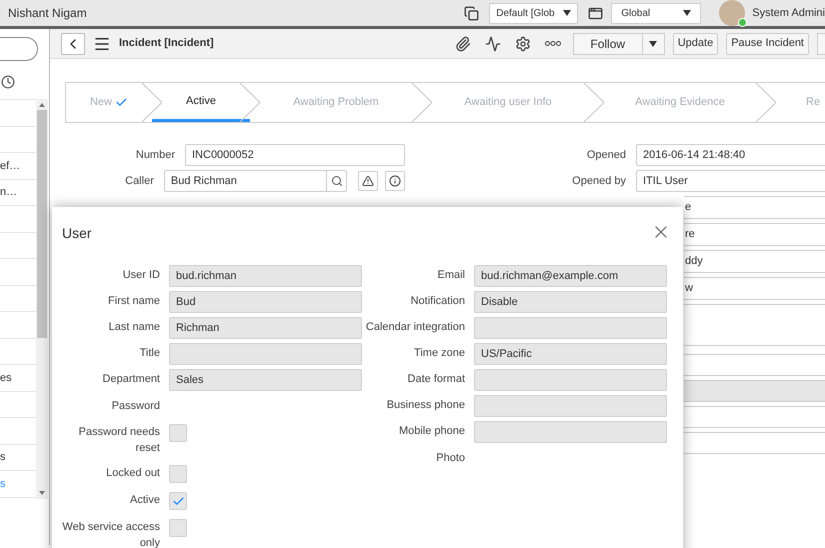 Image resolution: width=825 pixels, height=548 pixels. Describe the element at coordinates (19, 49) in the screenshot. I see `filter-field` at that location.